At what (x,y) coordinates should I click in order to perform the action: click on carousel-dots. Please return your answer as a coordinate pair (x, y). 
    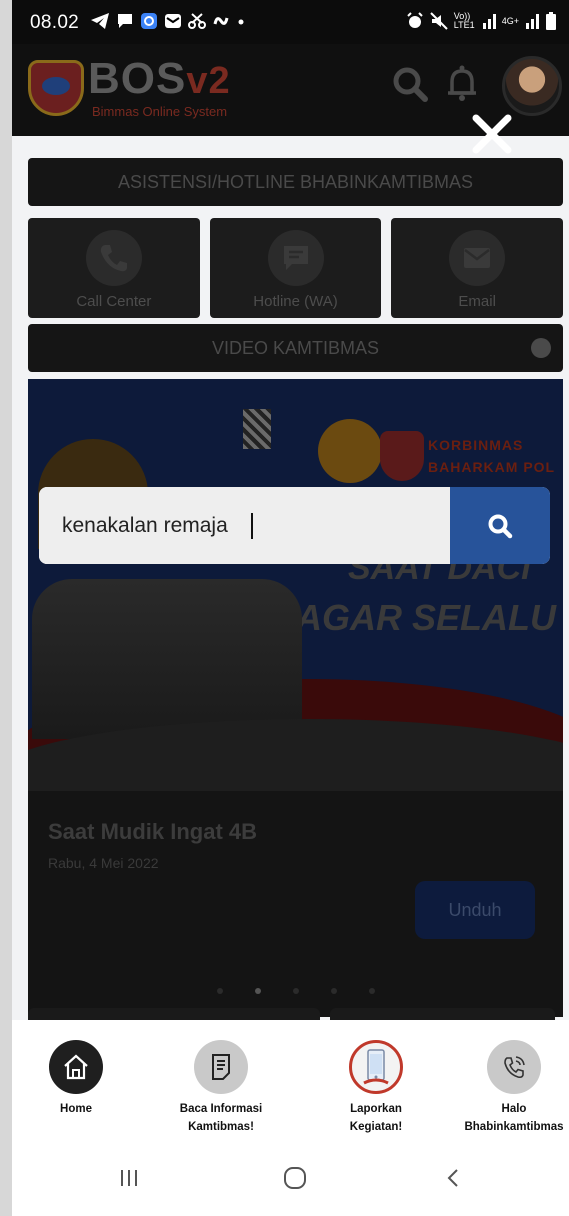
    Looking at the image, I should click on (295, 991).